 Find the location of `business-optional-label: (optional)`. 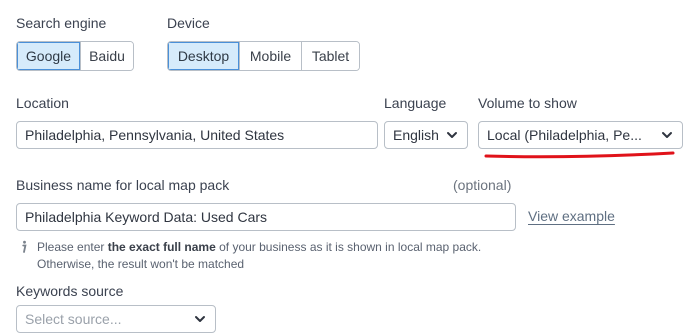

business-optional-label: (optional) is located at coordinates (482, 185).